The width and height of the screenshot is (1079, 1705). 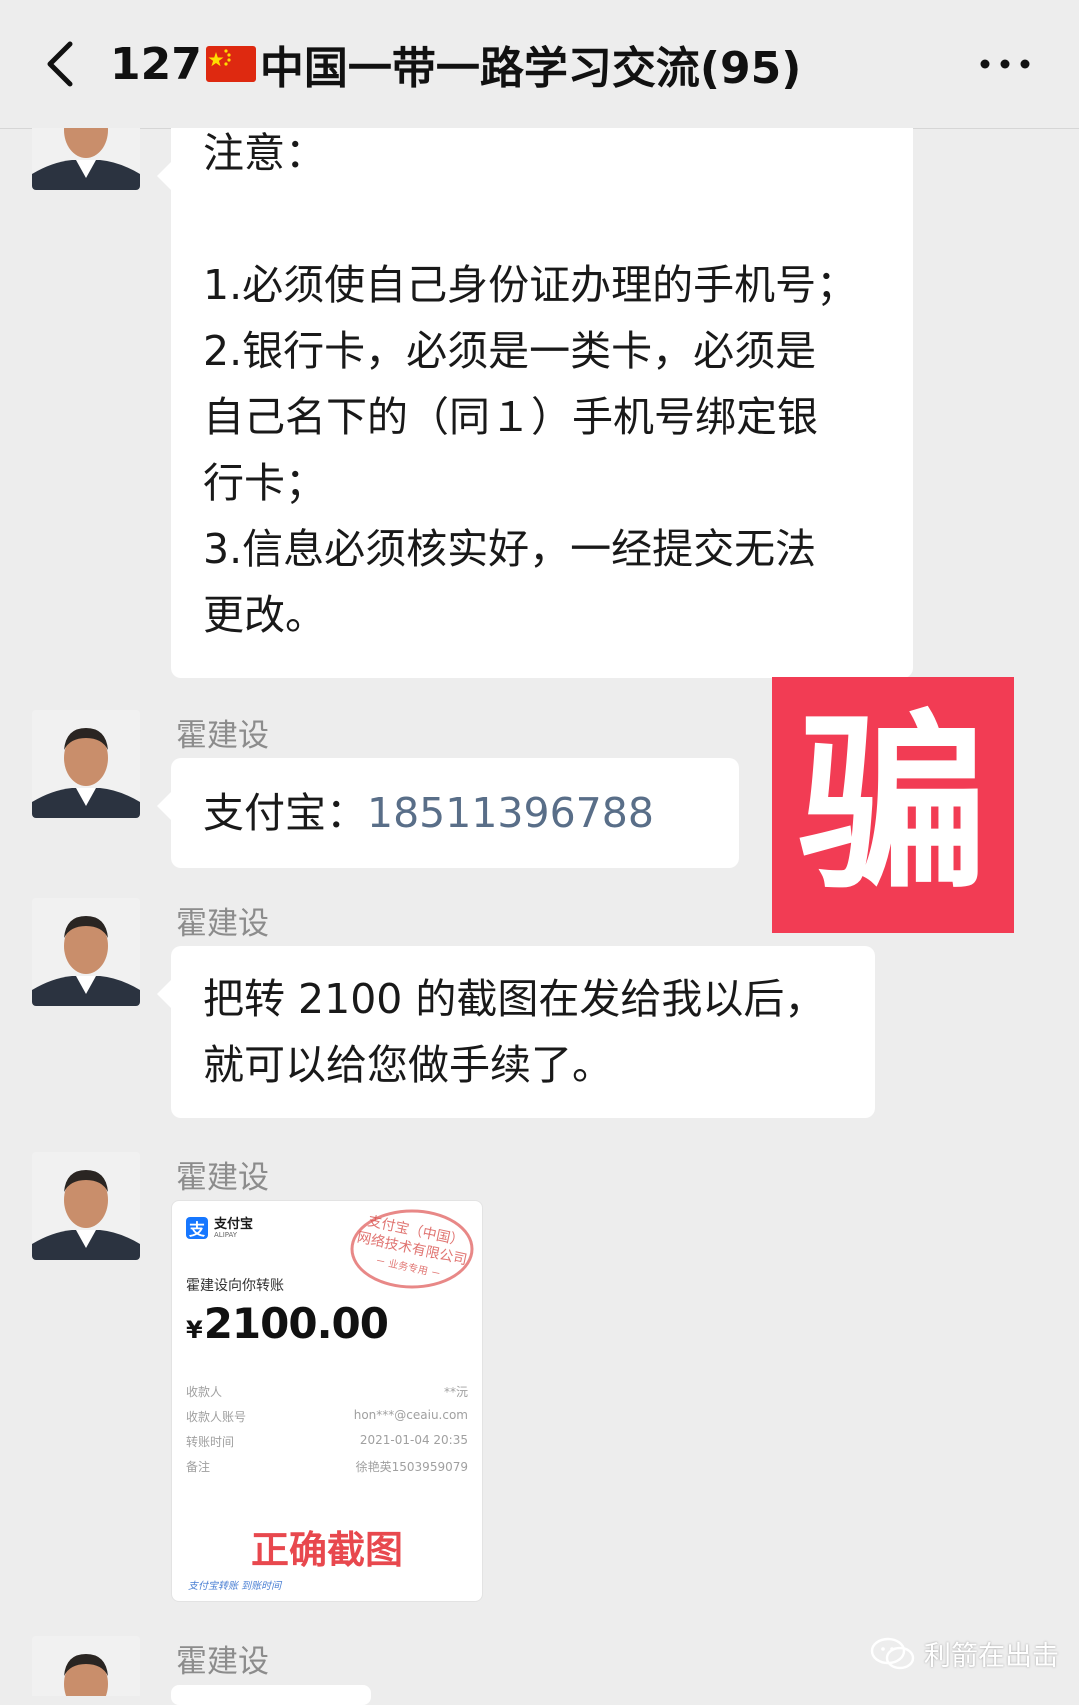 I want to click on company-seal-icon: 支付宝（中国） 网络技术有限公司 － 业务专用 －, so click(x=412, y=1249).